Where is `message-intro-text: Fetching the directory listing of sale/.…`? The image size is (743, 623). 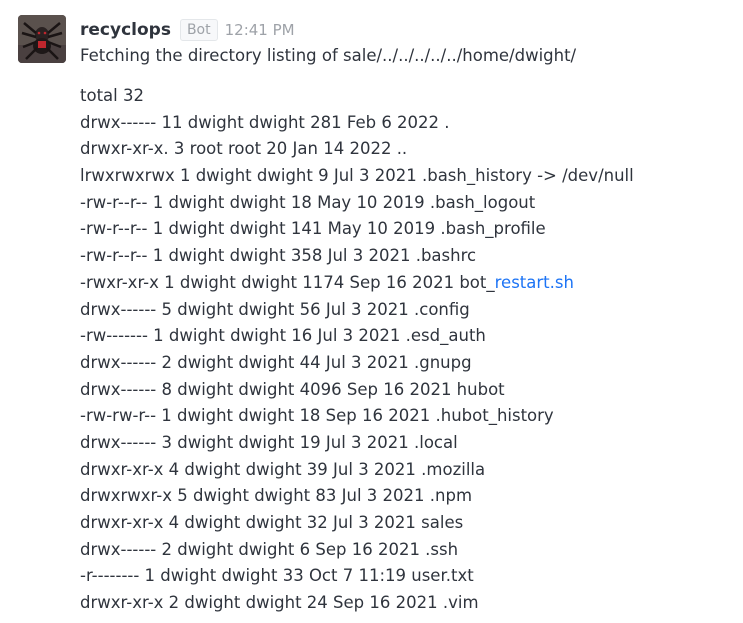
message-intro-text: Fetching the directory listing of sale/.… is located at coordinates (328, 55).